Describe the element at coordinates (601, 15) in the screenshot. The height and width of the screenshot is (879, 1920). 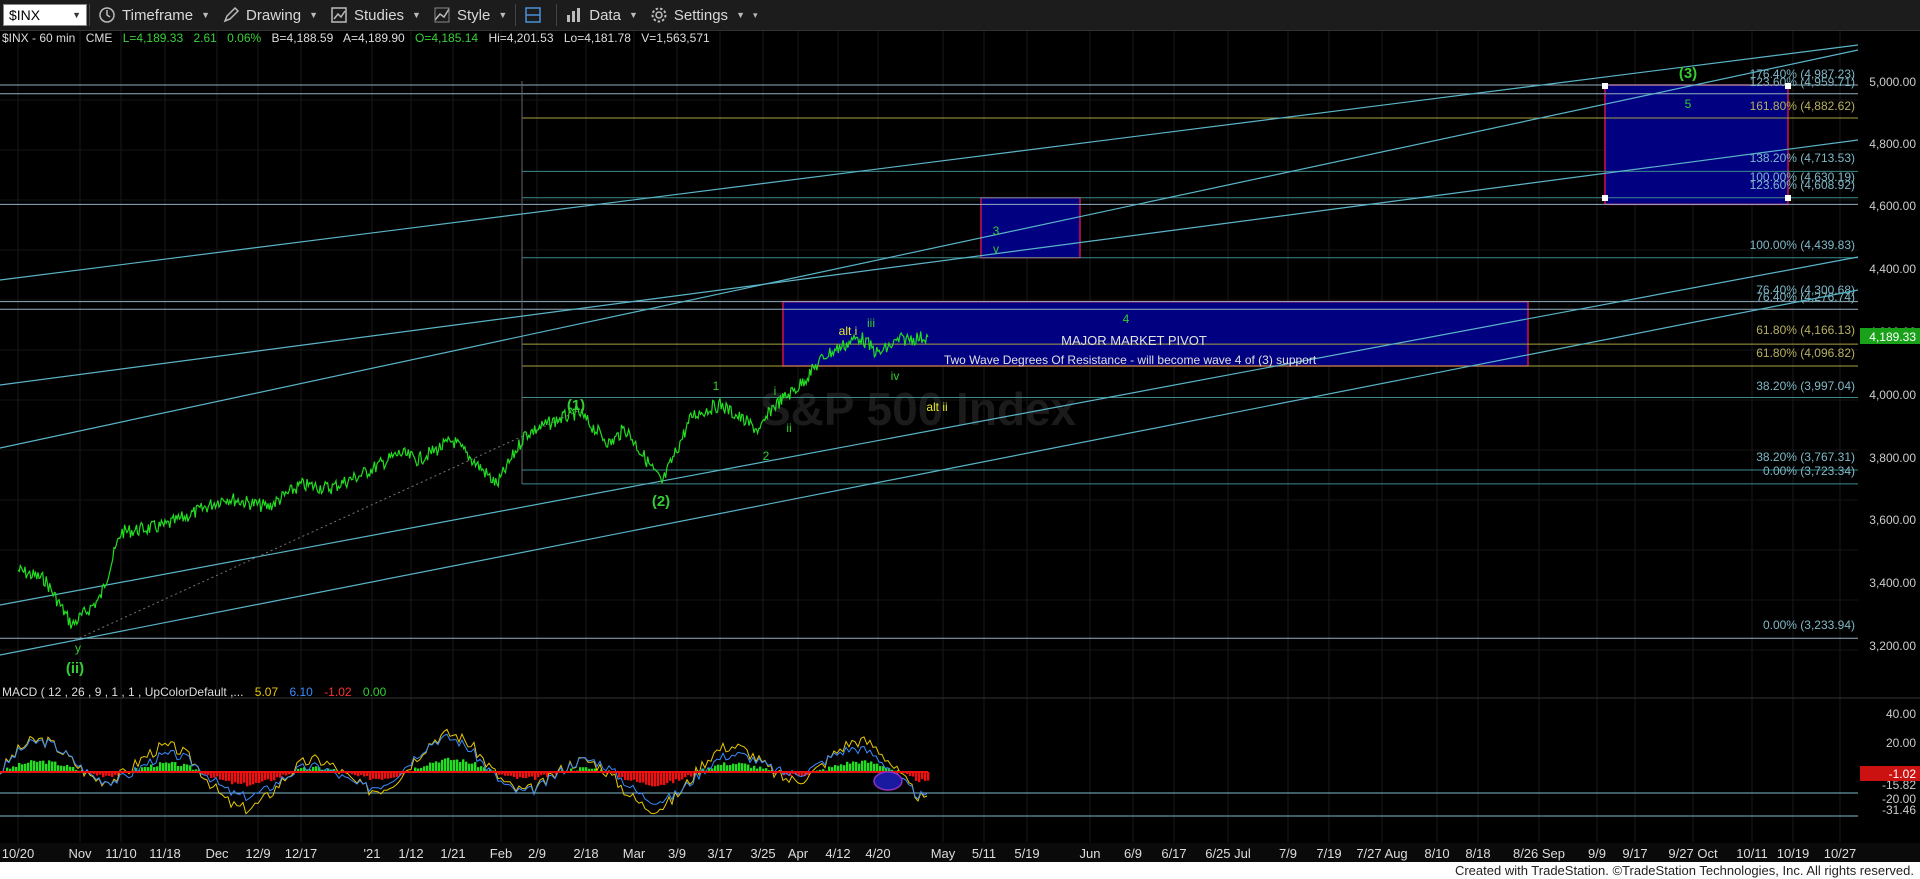
I see `data-button: Data ▼` at that location.